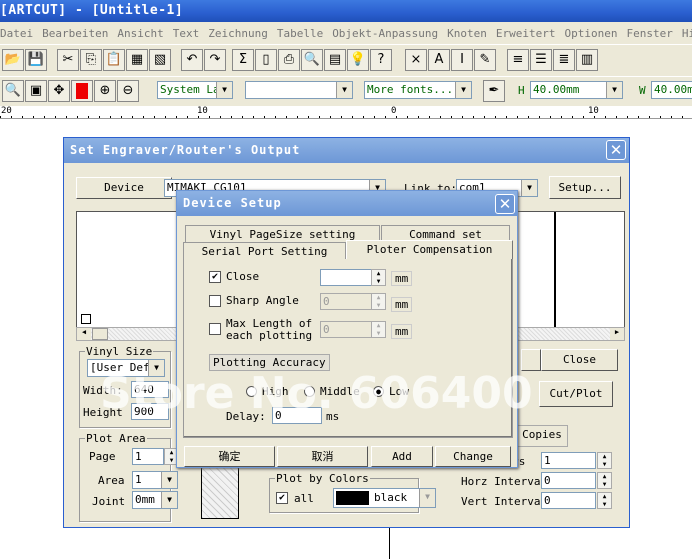 The width and height of the screenshot is (692, 559). I want to click on all-colors-checkbox: ✔, so click(282, 498).